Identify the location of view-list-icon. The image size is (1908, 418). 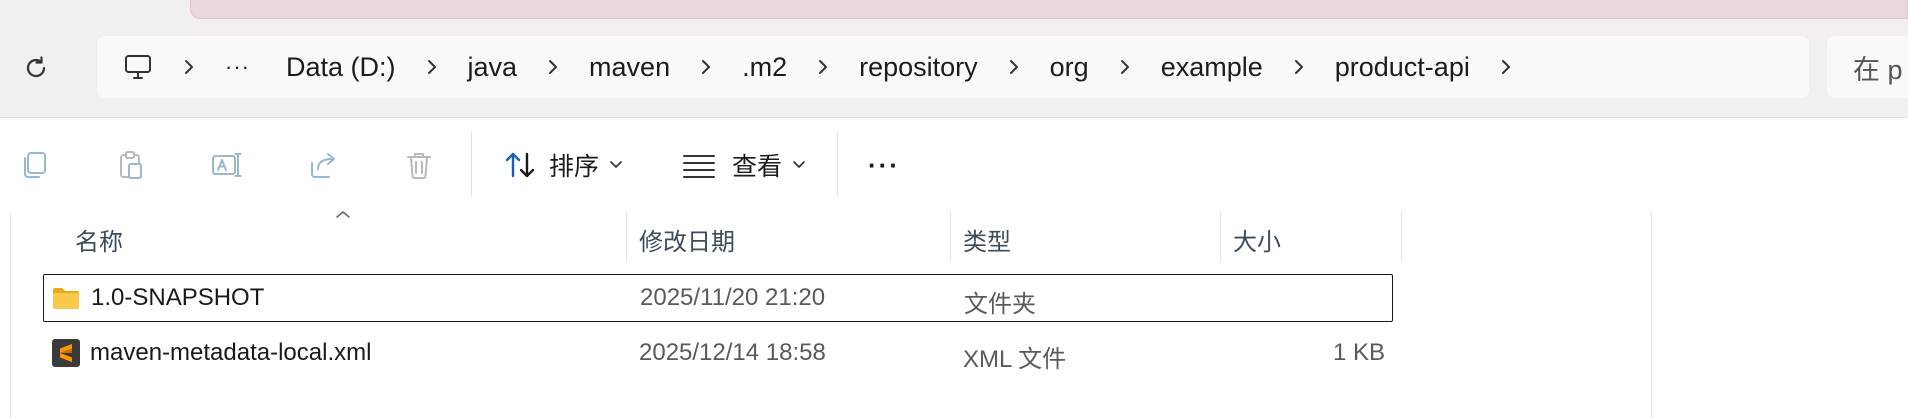
(699, 166).